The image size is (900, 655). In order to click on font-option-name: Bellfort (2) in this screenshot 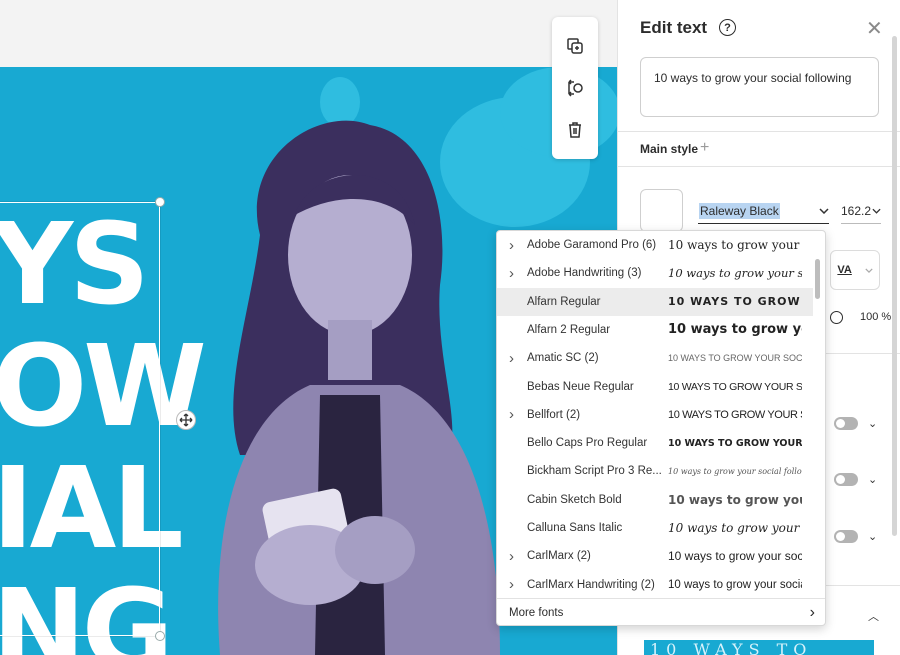, I will do `click(554, 414)`.